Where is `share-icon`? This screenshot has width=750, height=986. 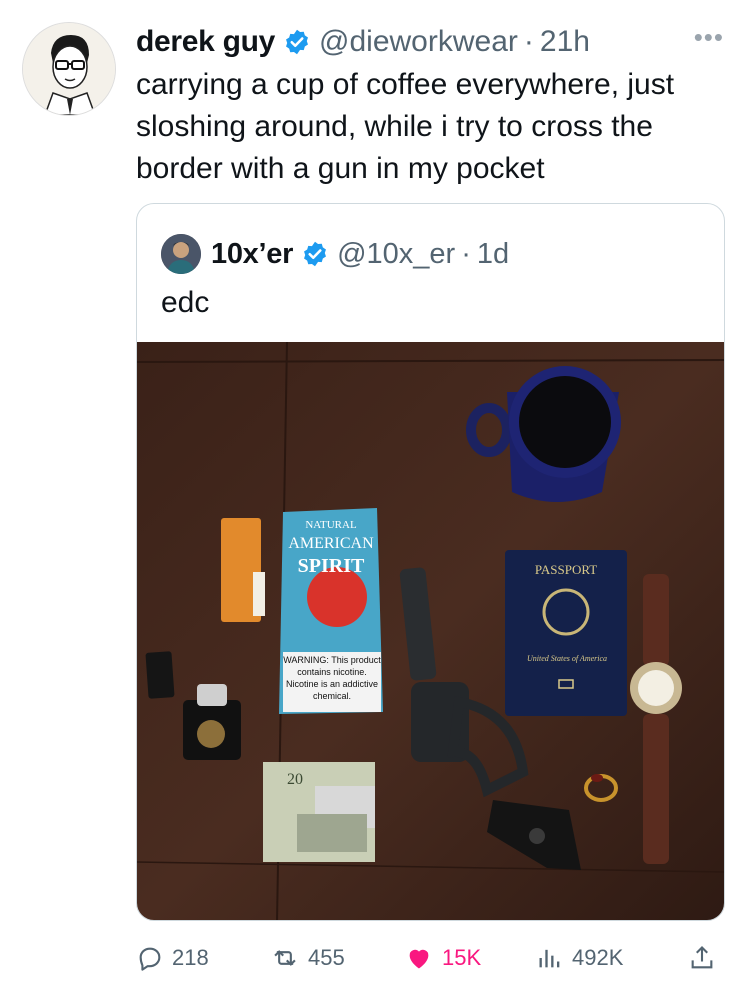
share-icon is located at coordinates (702, 957).